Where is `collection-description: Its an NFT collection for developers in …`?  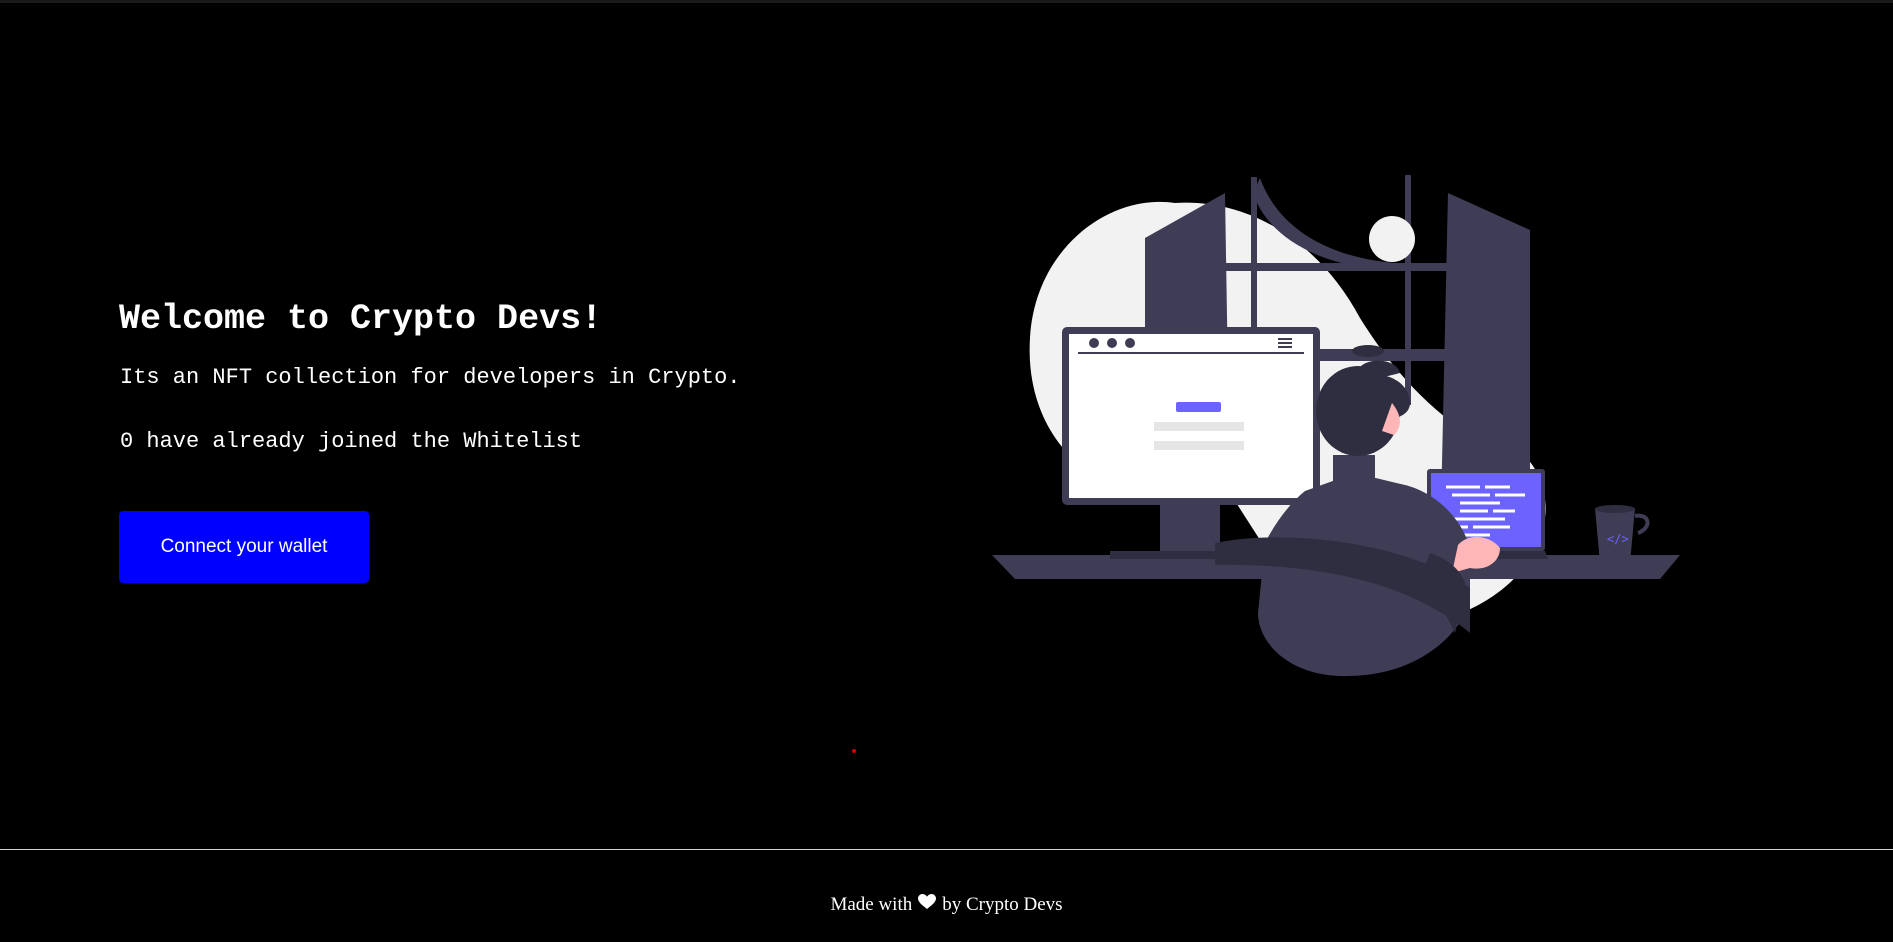
collection-description: Its an NFT collection for developers in … is located at coordinates (430, 377).